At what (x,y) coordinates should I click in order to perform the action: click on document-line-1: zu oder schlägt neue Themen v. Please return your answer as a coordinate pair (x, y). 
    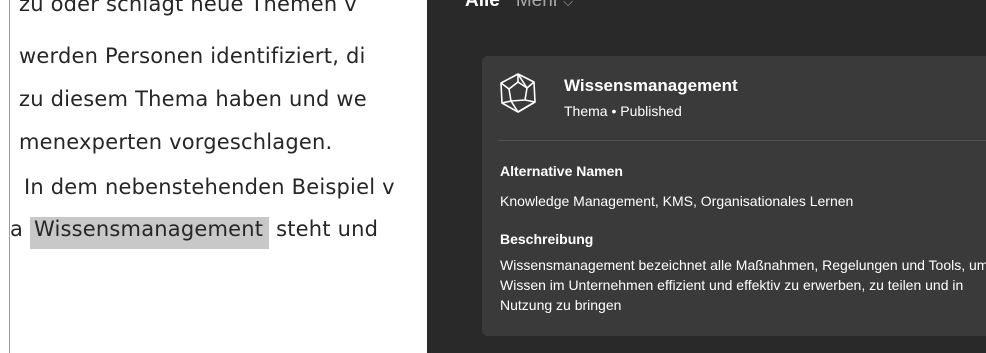
    Looking at the image, I should click on (188, 8).